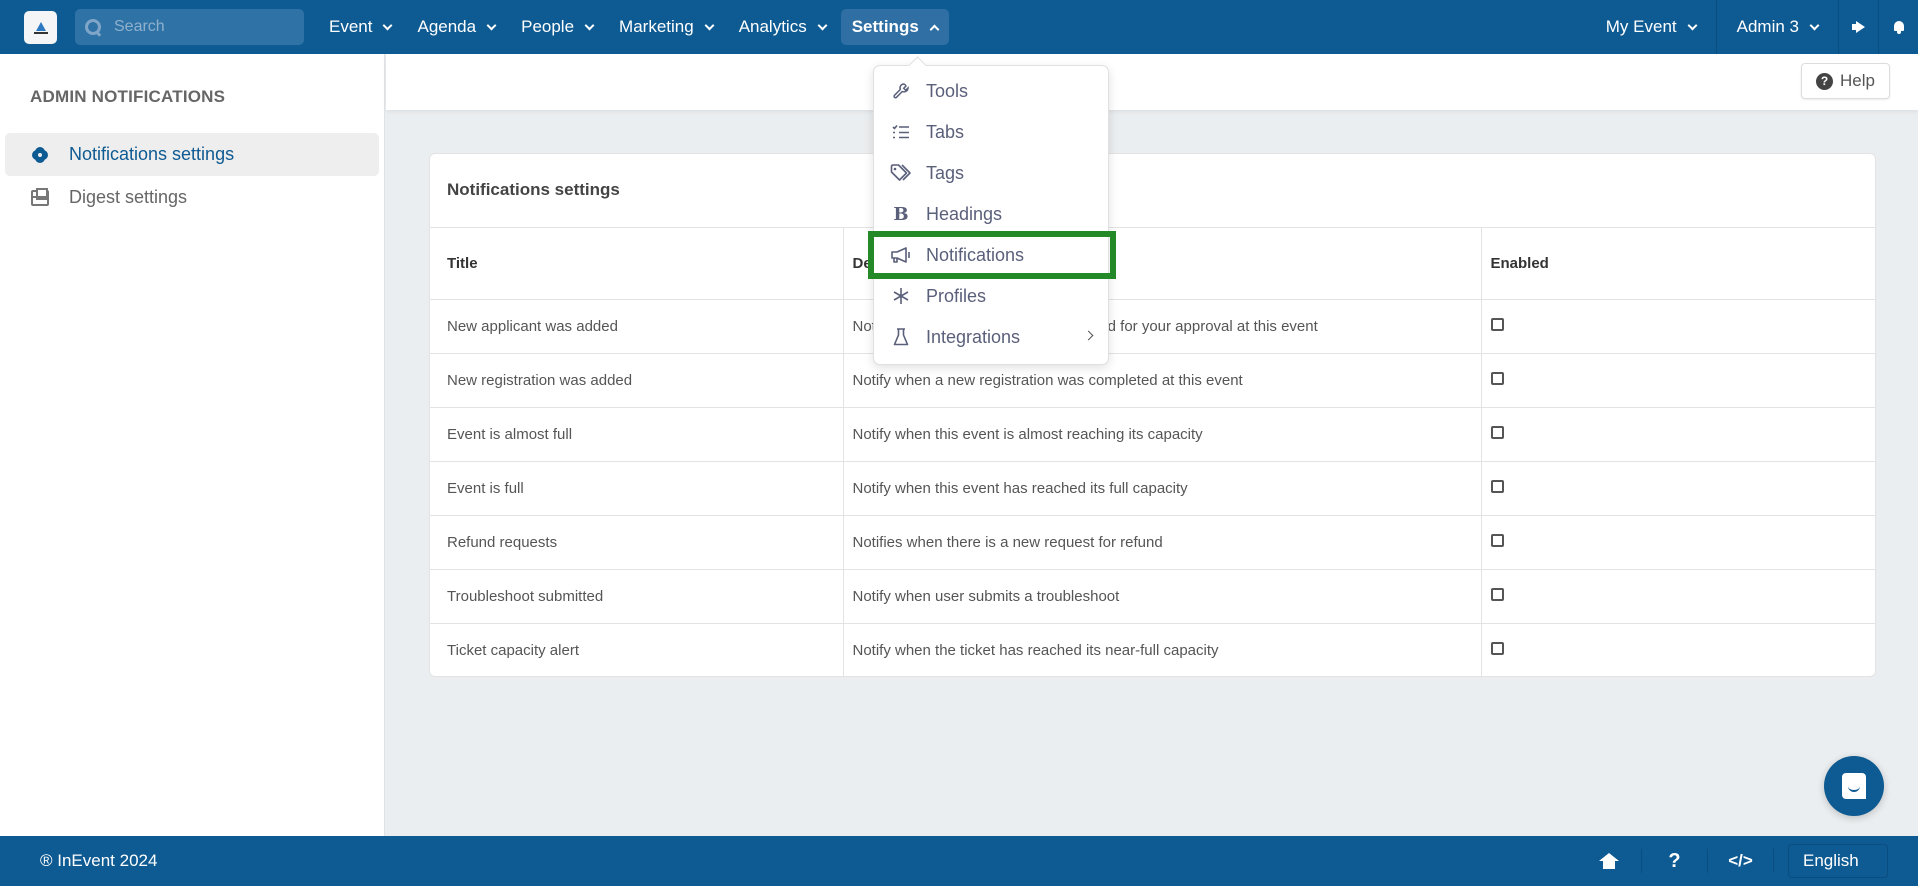 This screenshot has height=886, width=1918. What do you see at coordinates (992, 173) in the screenshot?
I see `menu-item-tags: Tags` at bounding box center [992, 173].